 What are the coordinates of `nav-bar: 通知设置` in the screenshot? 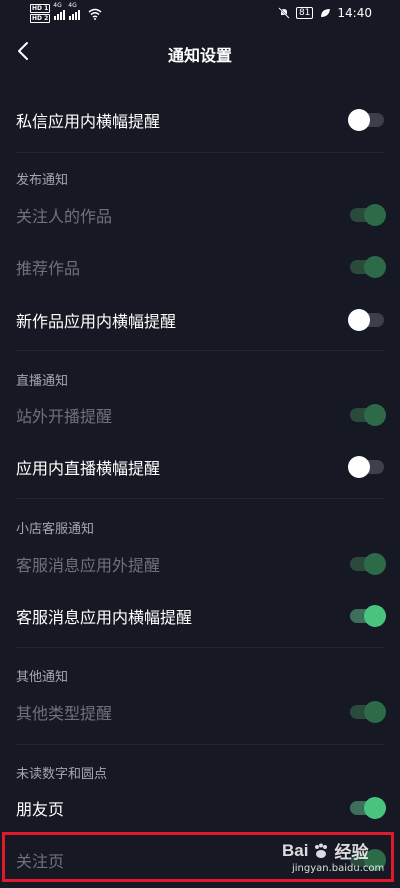 It's located at (200, 52).